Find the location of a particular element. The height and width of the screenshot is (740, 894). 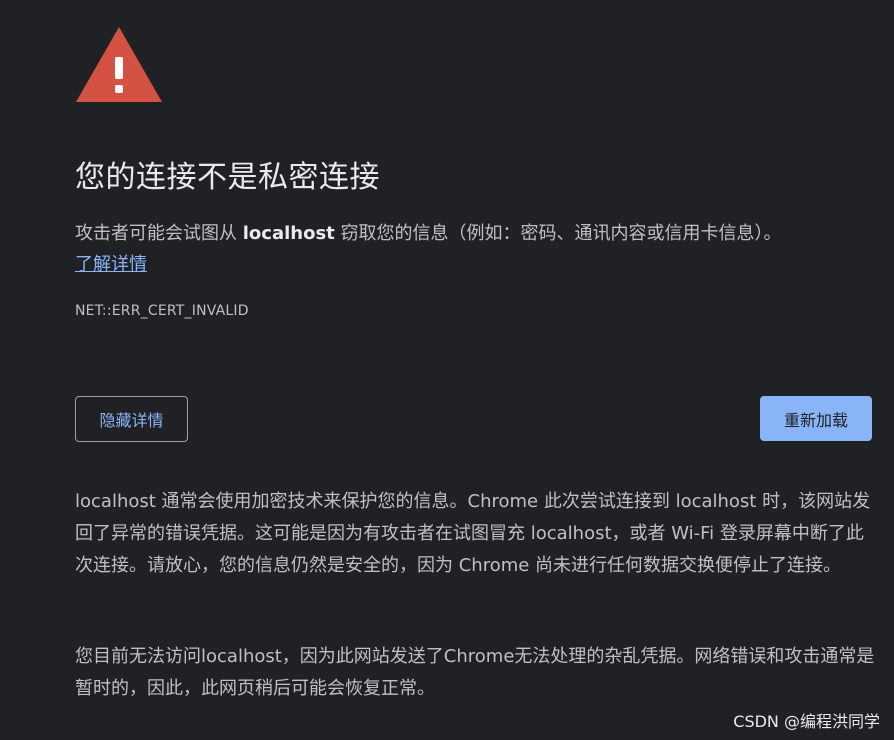

reload-button: 重新加载 is located at coordinates (816, 418).